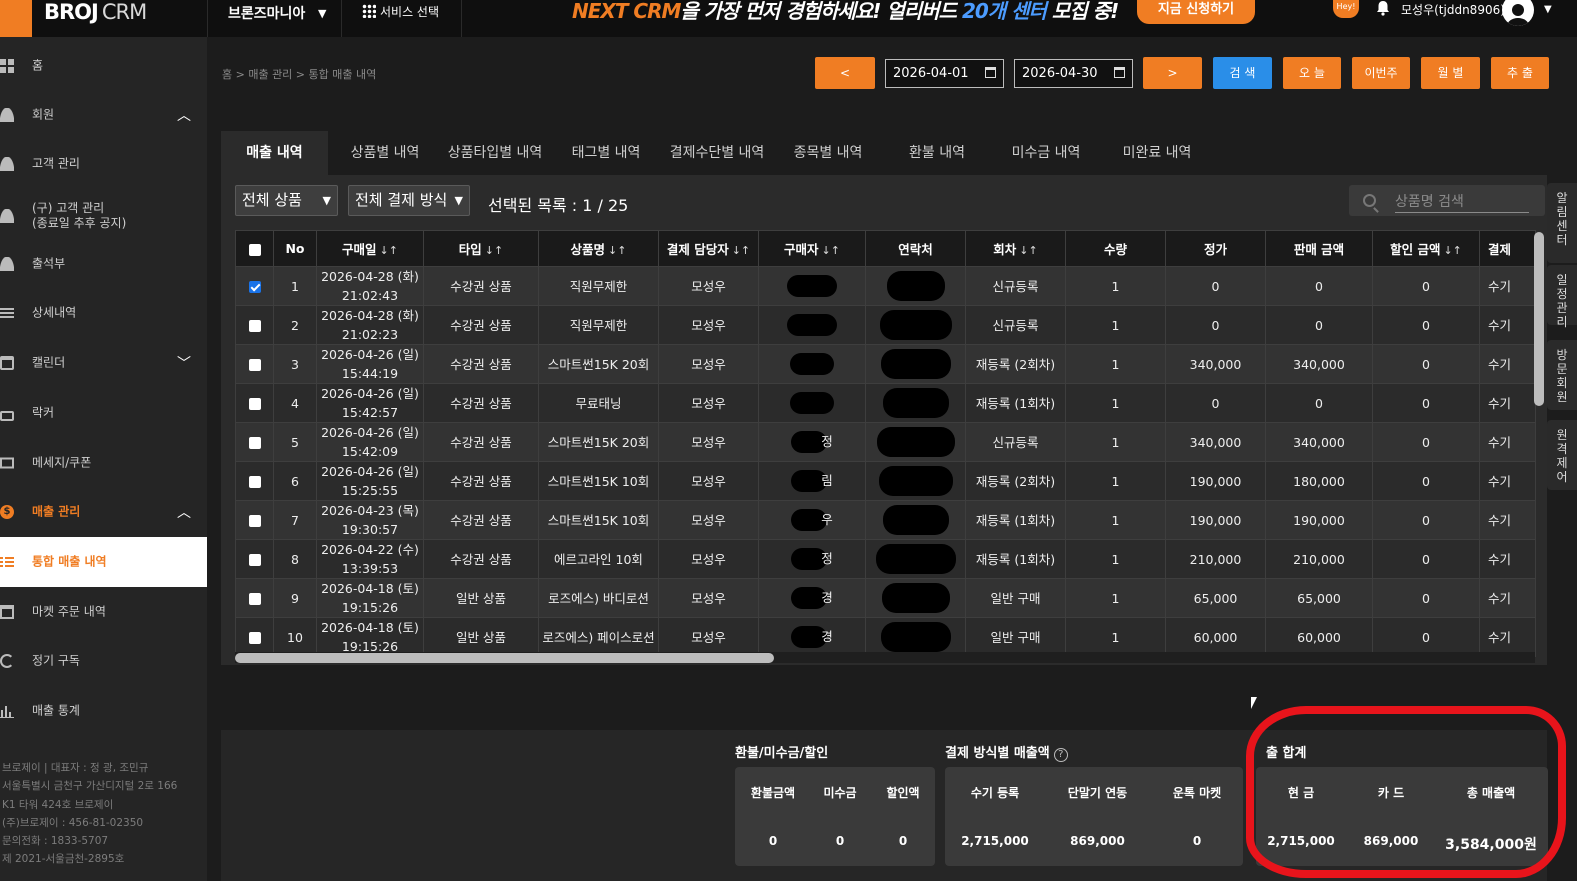 This screenshot has height=881, width=1577. What do you see at coordinates (1453, 10) in the screenshot?
I see `user-name: 모성우(tjddn8906)` at bounding box center [1453, 10].